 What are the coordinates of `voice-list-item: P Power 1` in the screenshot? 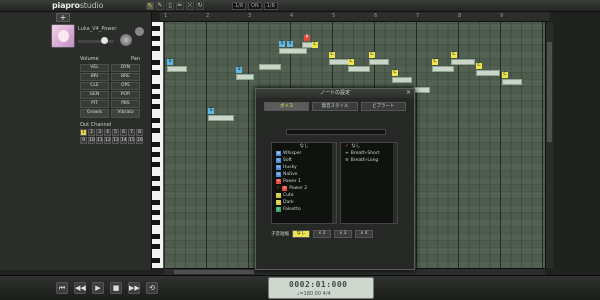 It's located at (304, 181).